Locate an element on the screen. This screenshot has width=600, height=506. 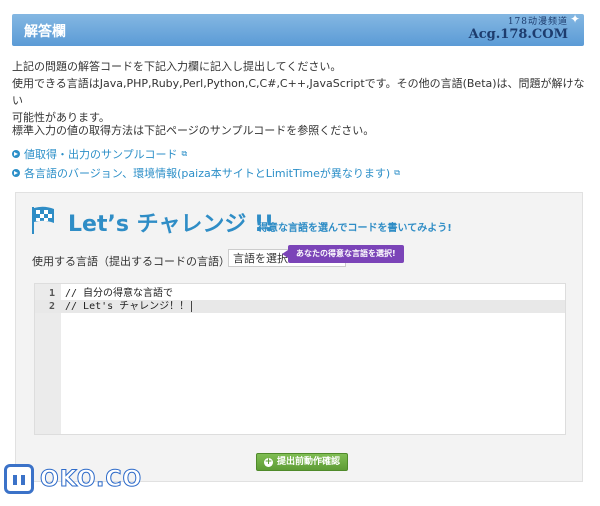
section-title: 解答欄 is located at coordinates (45, 32).